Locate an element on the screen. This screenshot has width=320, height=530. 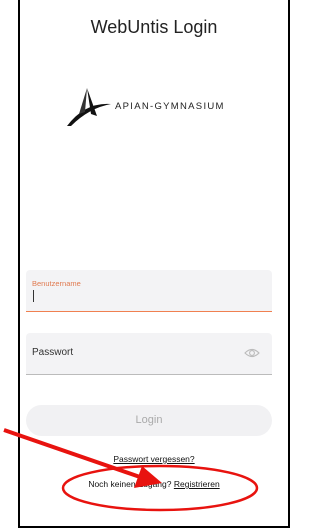
eye-icon is located at coordinates (252, 353).